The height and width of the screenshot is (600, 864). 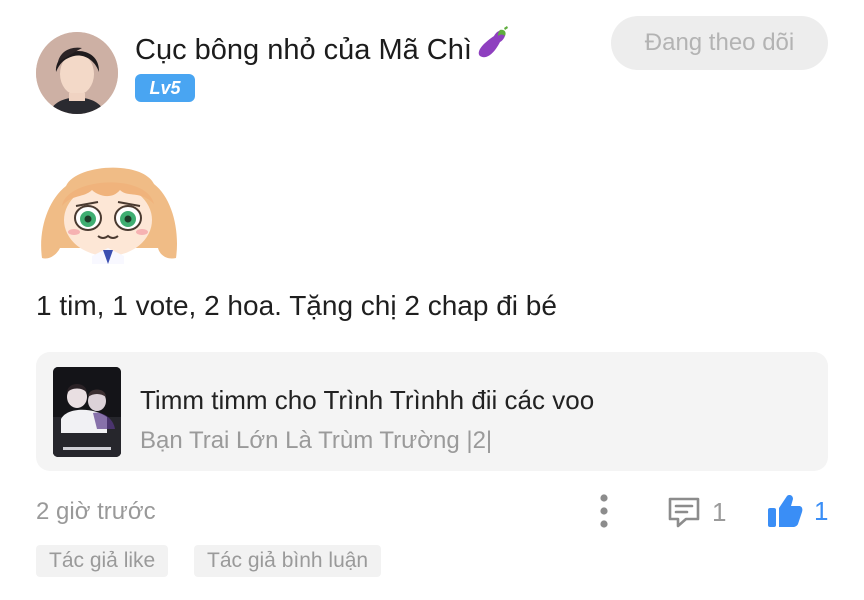 I want to click on author-name-text: Cục bông nhỏ của Mã Chì, so click(x=303, y=50).